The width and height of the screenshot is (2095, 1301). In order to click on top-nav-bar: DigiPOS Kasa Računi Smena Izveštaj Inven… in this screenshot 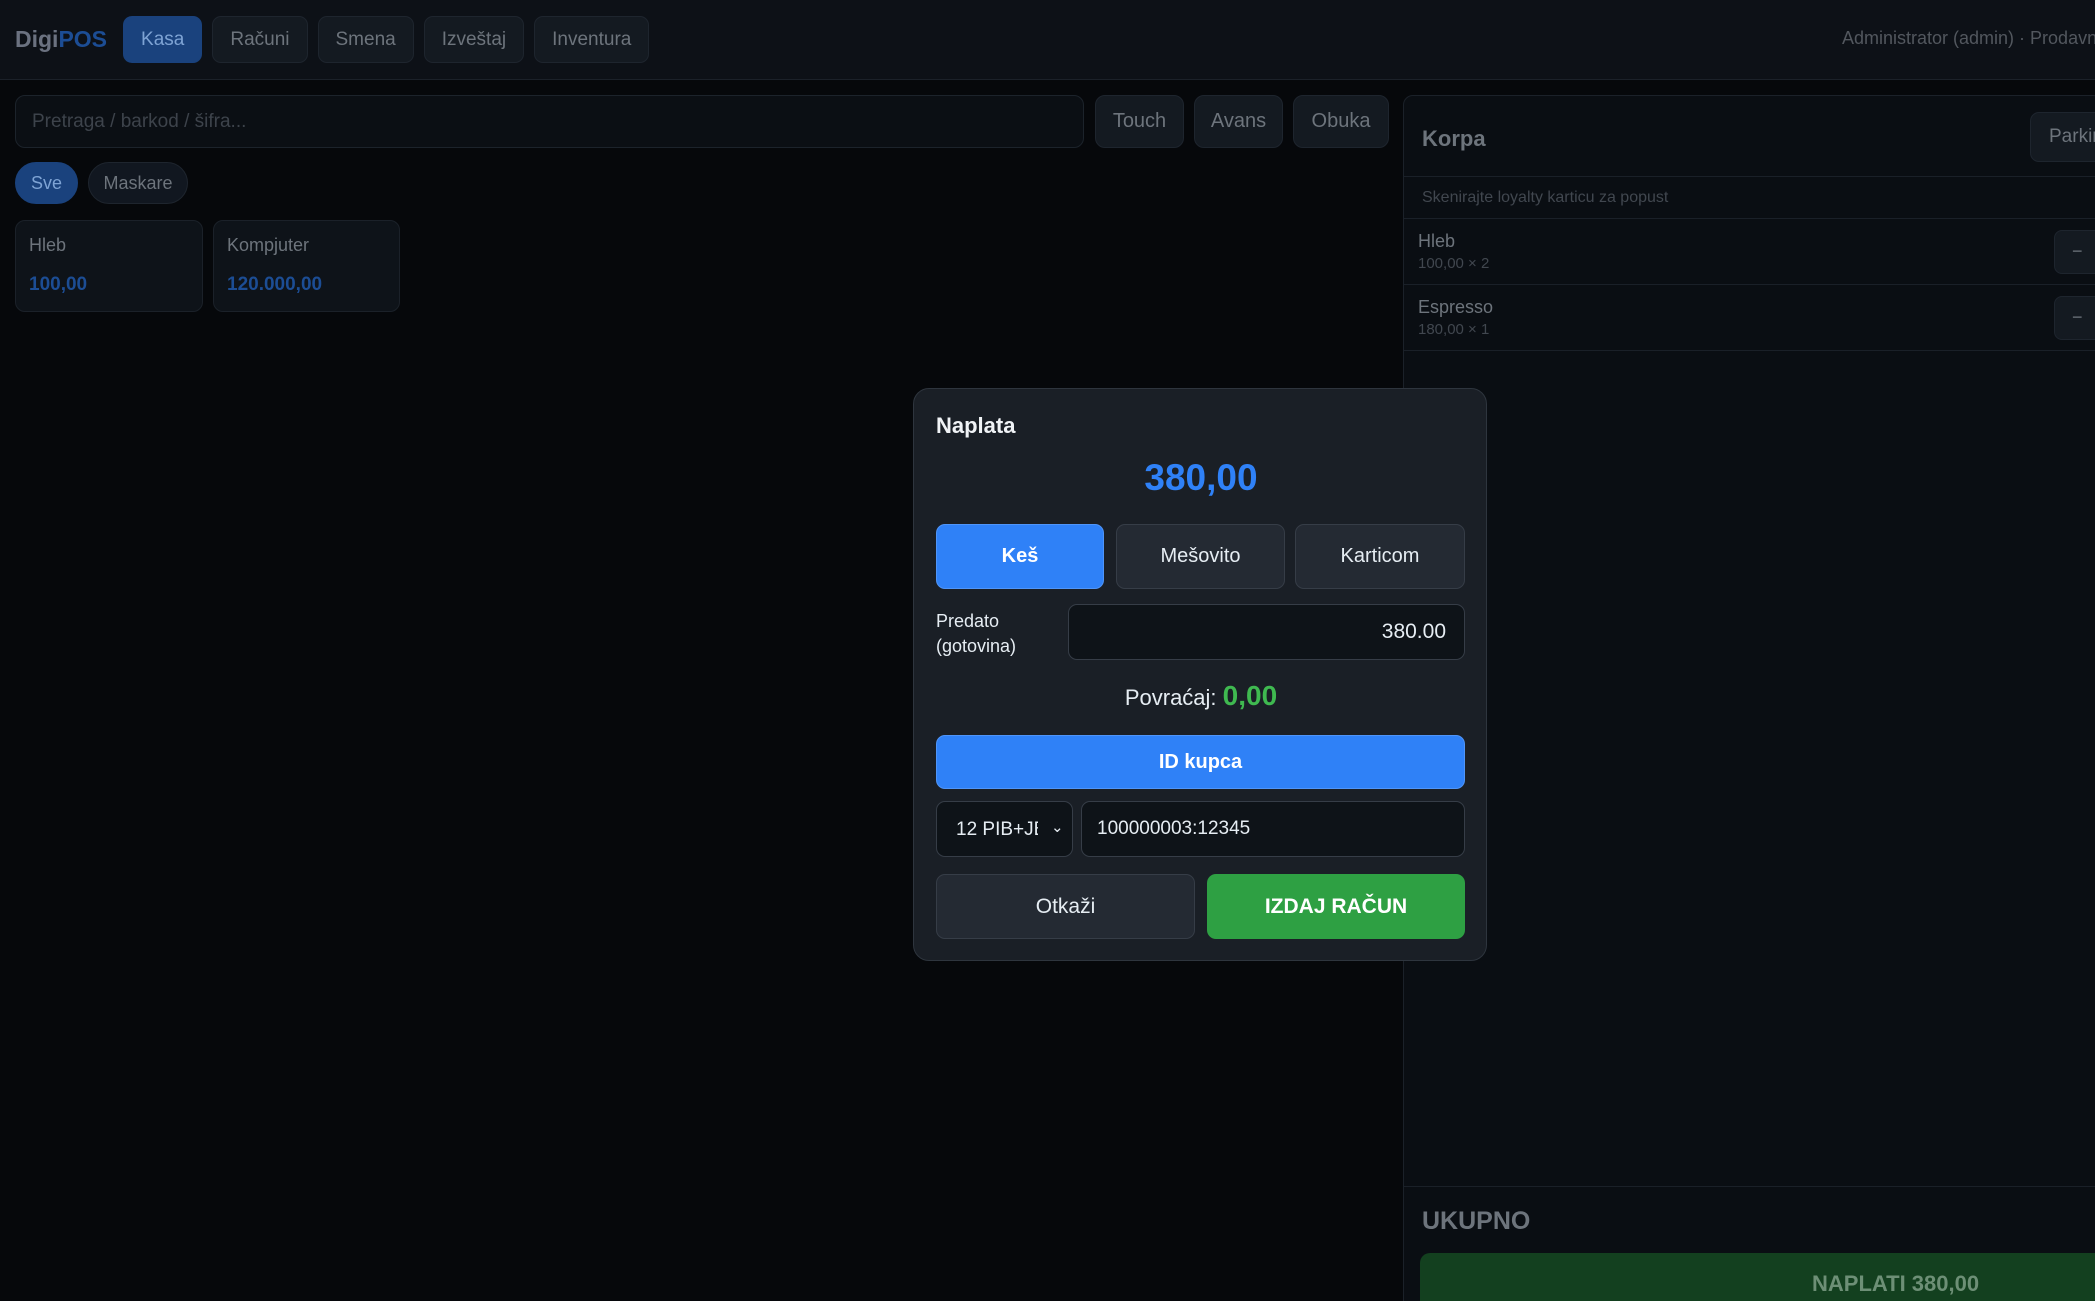, I will do `click(1047, 40)`.